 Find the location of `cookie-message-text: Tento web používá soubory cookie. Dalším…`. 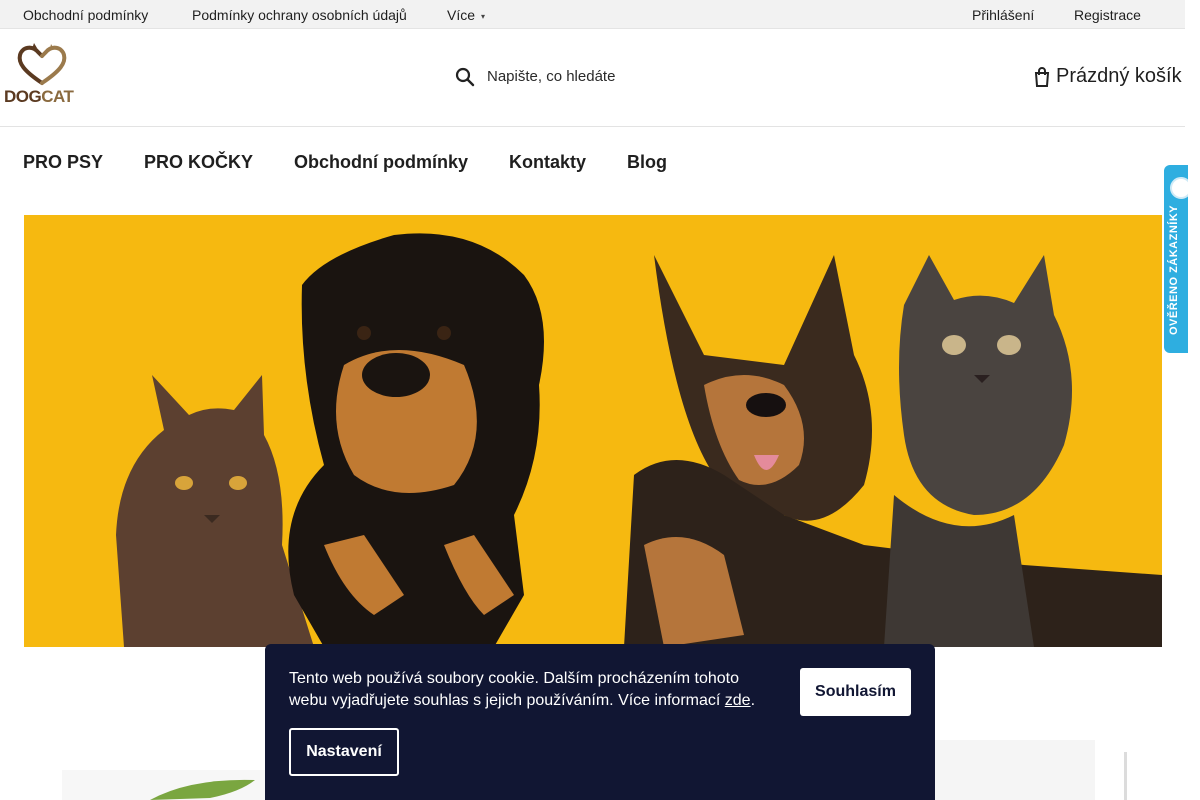

cookie-message-text: Tento web používá soubory cookie. Dalším… is located at coordinates (514, 689).